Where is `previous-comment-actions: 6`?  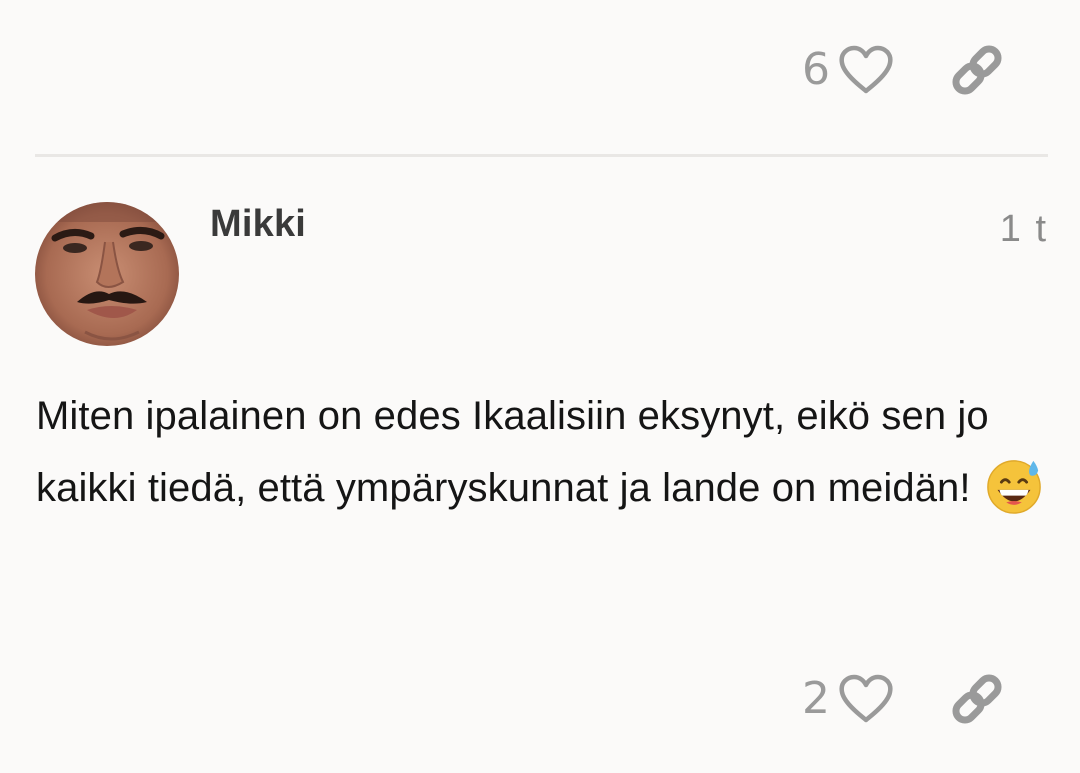
previous-comment-actions: 6 is located at coordinates (905, 70).